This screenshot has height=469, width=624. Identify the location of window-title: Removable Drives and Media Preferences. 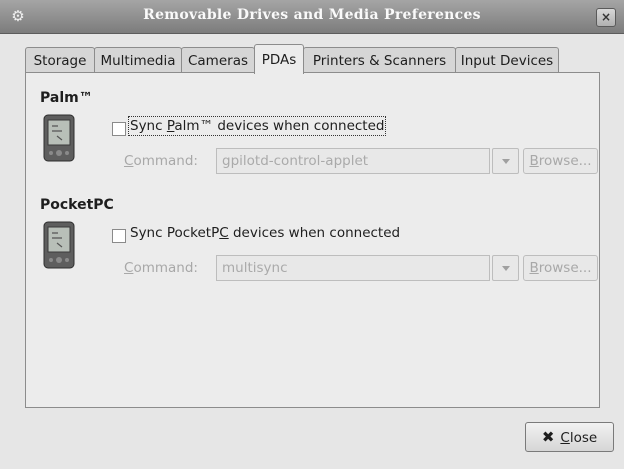
(312, 15).